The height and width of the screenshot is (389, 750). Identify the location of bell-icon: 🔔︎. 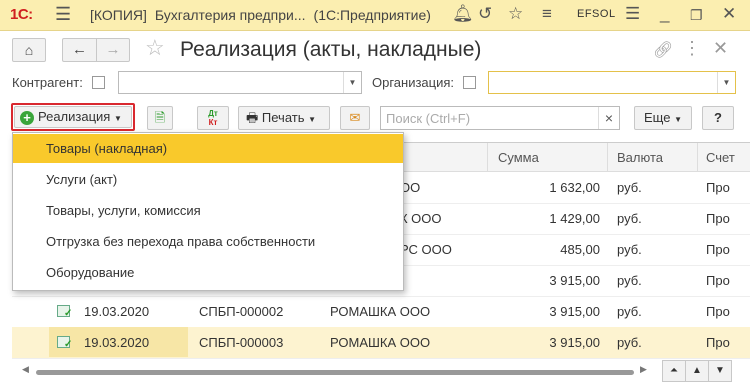
(463, 14).